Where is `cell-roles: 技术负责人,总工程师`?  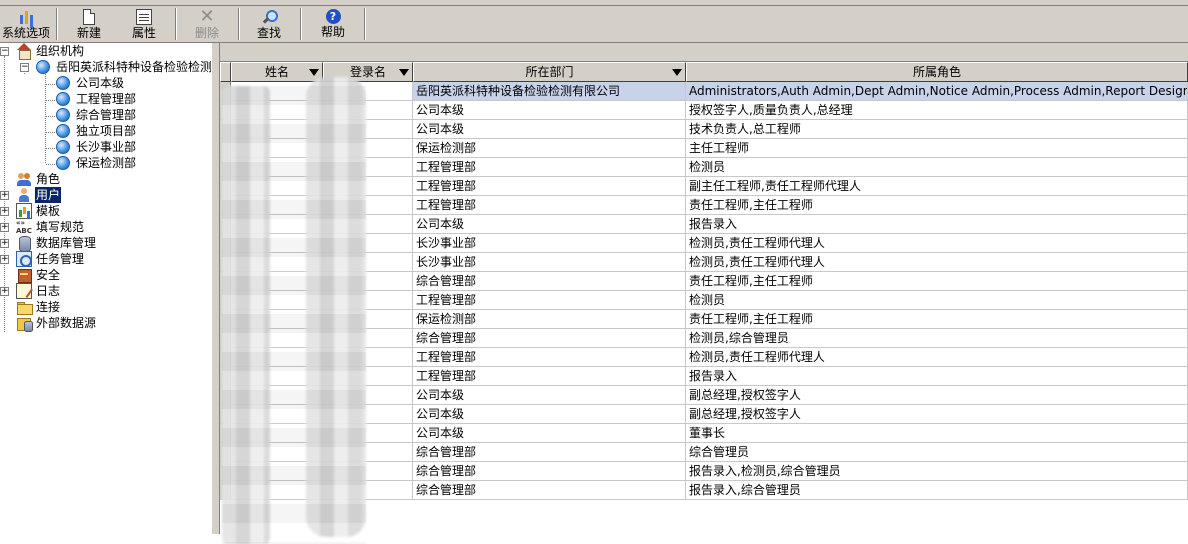
cell-roles: 技术负责人,总工程师 is located at coordinates (937, 129).